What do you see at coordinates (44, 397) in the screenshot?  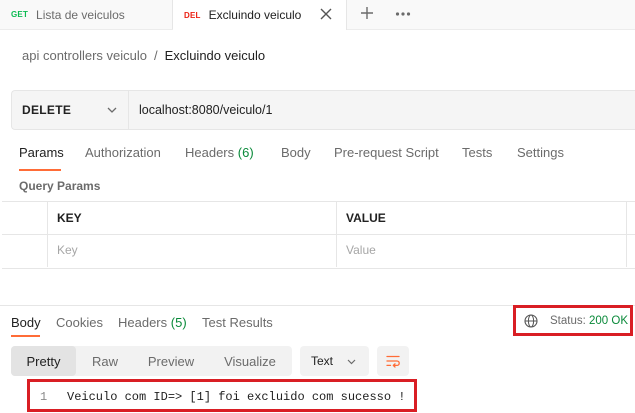 I see `line-number: 1` at bounding box center [44, 397].